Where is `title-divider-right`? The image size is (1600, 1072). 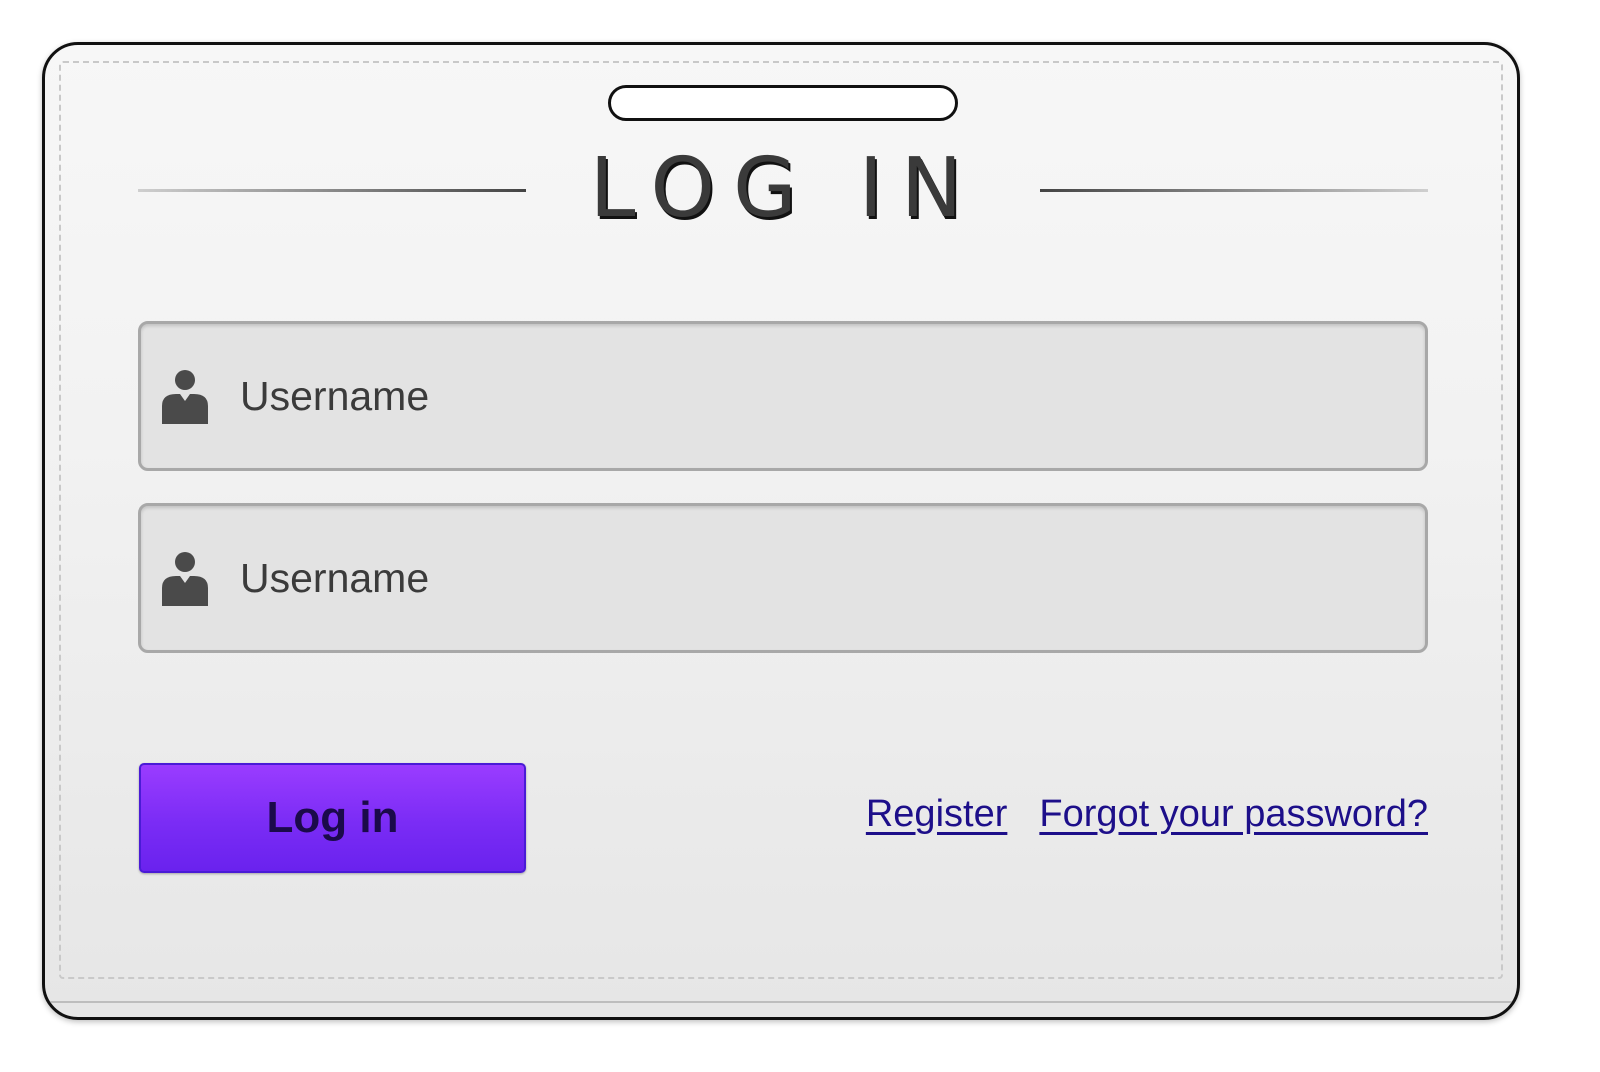
title-divider-right is located at coordinates (1234, 190).